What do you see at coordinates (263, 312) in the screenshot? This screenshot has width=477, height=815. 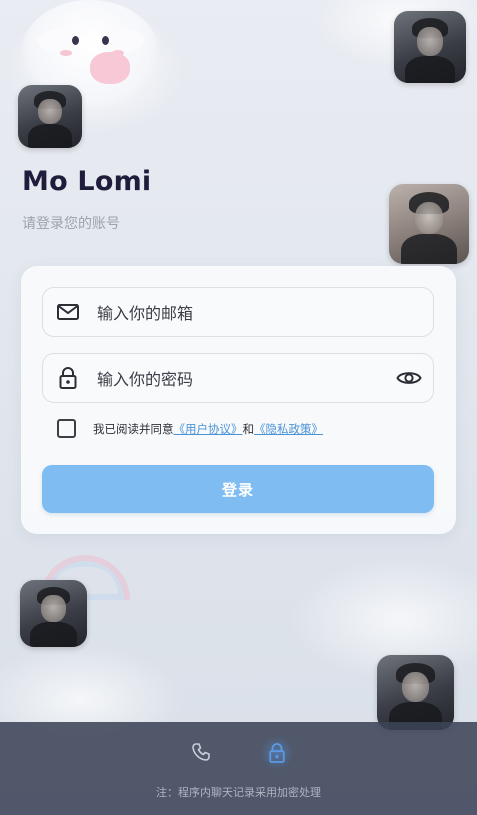 I see `email-placeholder: 输入你的邮箱` at bounding box center [263, 312].